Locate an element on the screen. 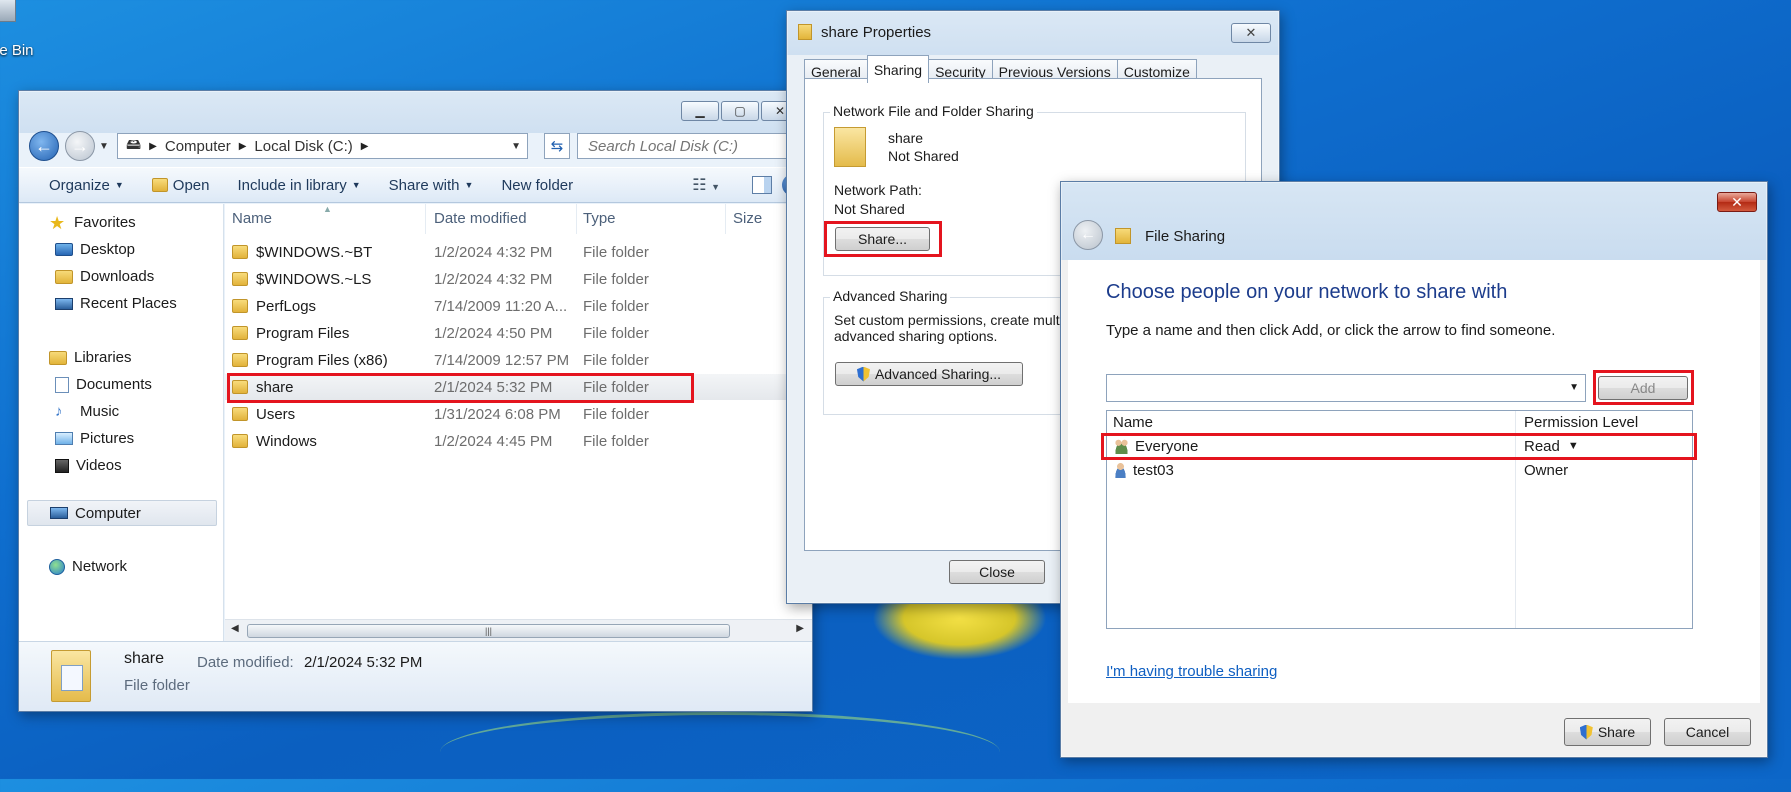  list-item-everyone: Everyone Read ▼ is located at coordinates (1399, 446).